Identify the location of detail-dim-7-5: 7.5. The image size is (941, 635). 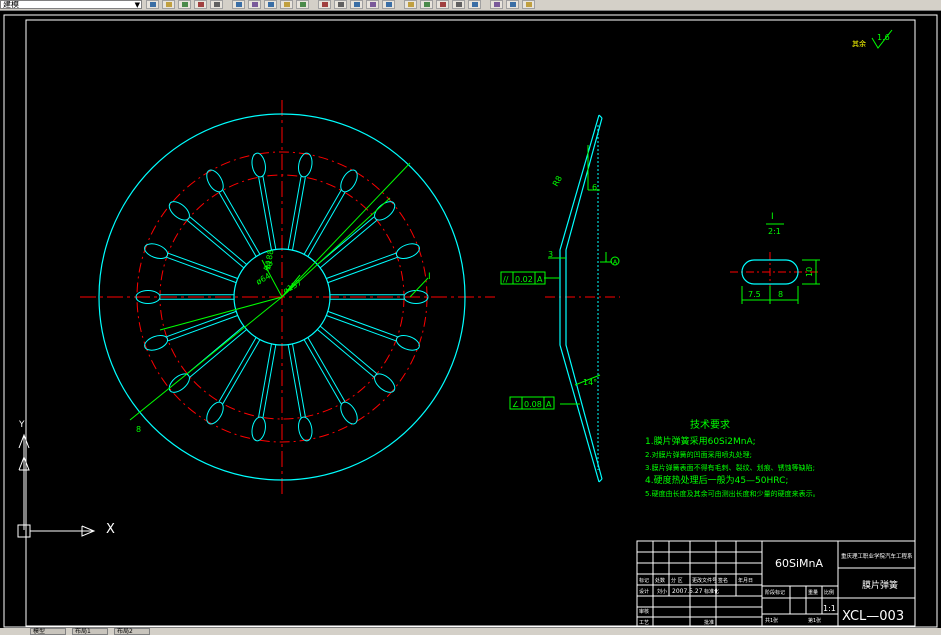
(754, 294).